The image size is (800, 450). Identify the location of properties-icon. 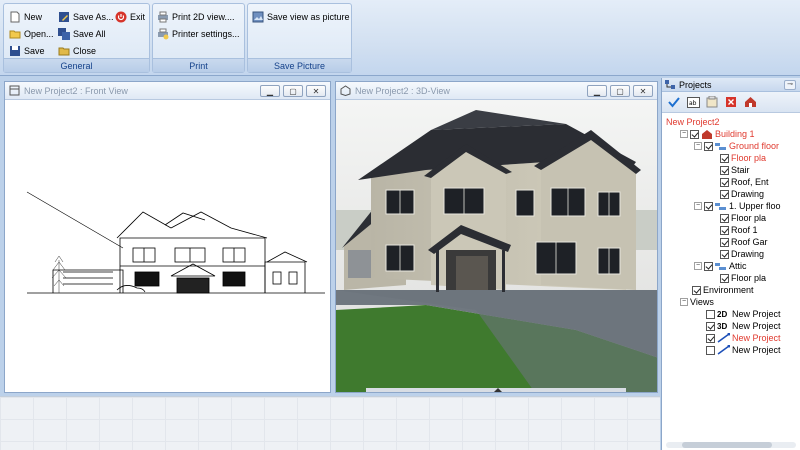
(712, 102).